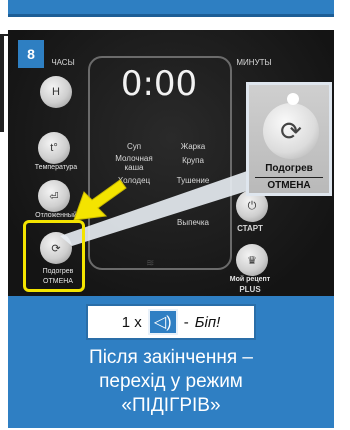 This screenshot has width=350, height=430. I want to click on zoomed-reheat-button: ⟳ Подогрев ОТМЕНА, so click(289, 139).